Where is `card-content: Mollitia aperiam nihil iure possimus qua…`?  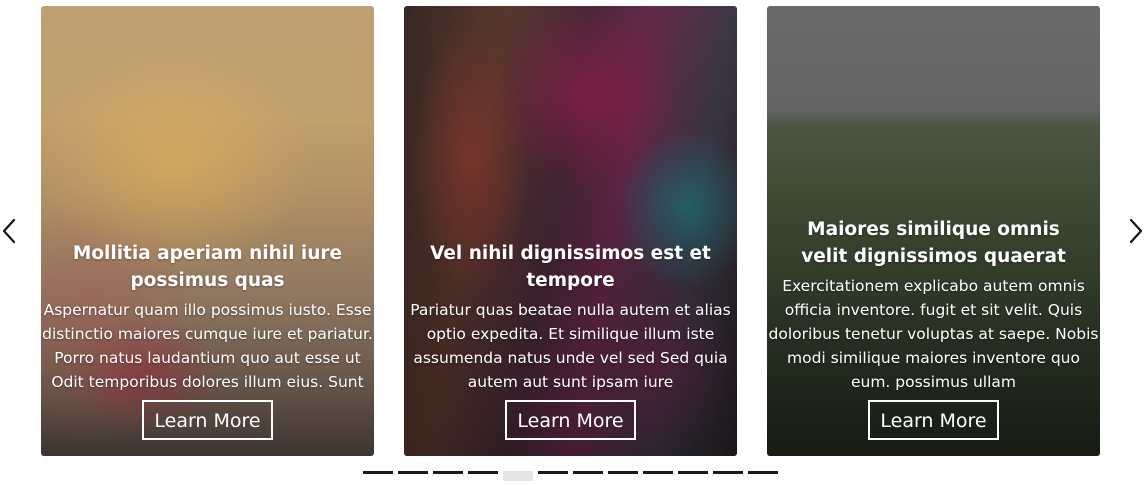
card-content: Mollitia aperiam nihil iure possimus qua… is located at coordinates (207, 340).